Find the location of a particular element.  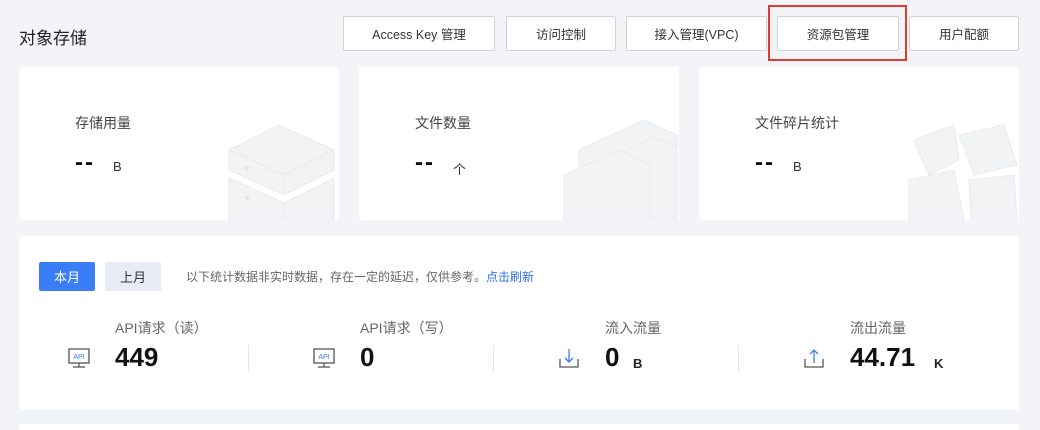

notice-text: 以下统计数据非实时数据，存在一定的延迟，仅供参考。 is located at coordinates (336, 277).